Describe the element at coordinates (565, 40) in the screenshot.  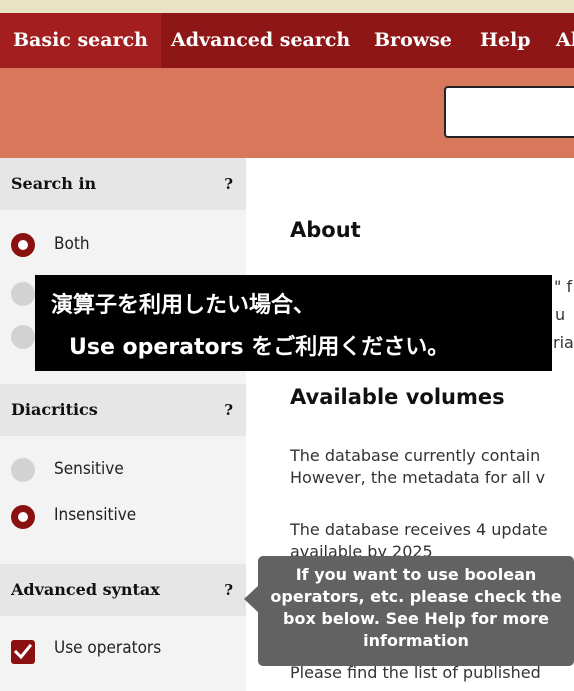
I see `nav-about: Al` at that location.